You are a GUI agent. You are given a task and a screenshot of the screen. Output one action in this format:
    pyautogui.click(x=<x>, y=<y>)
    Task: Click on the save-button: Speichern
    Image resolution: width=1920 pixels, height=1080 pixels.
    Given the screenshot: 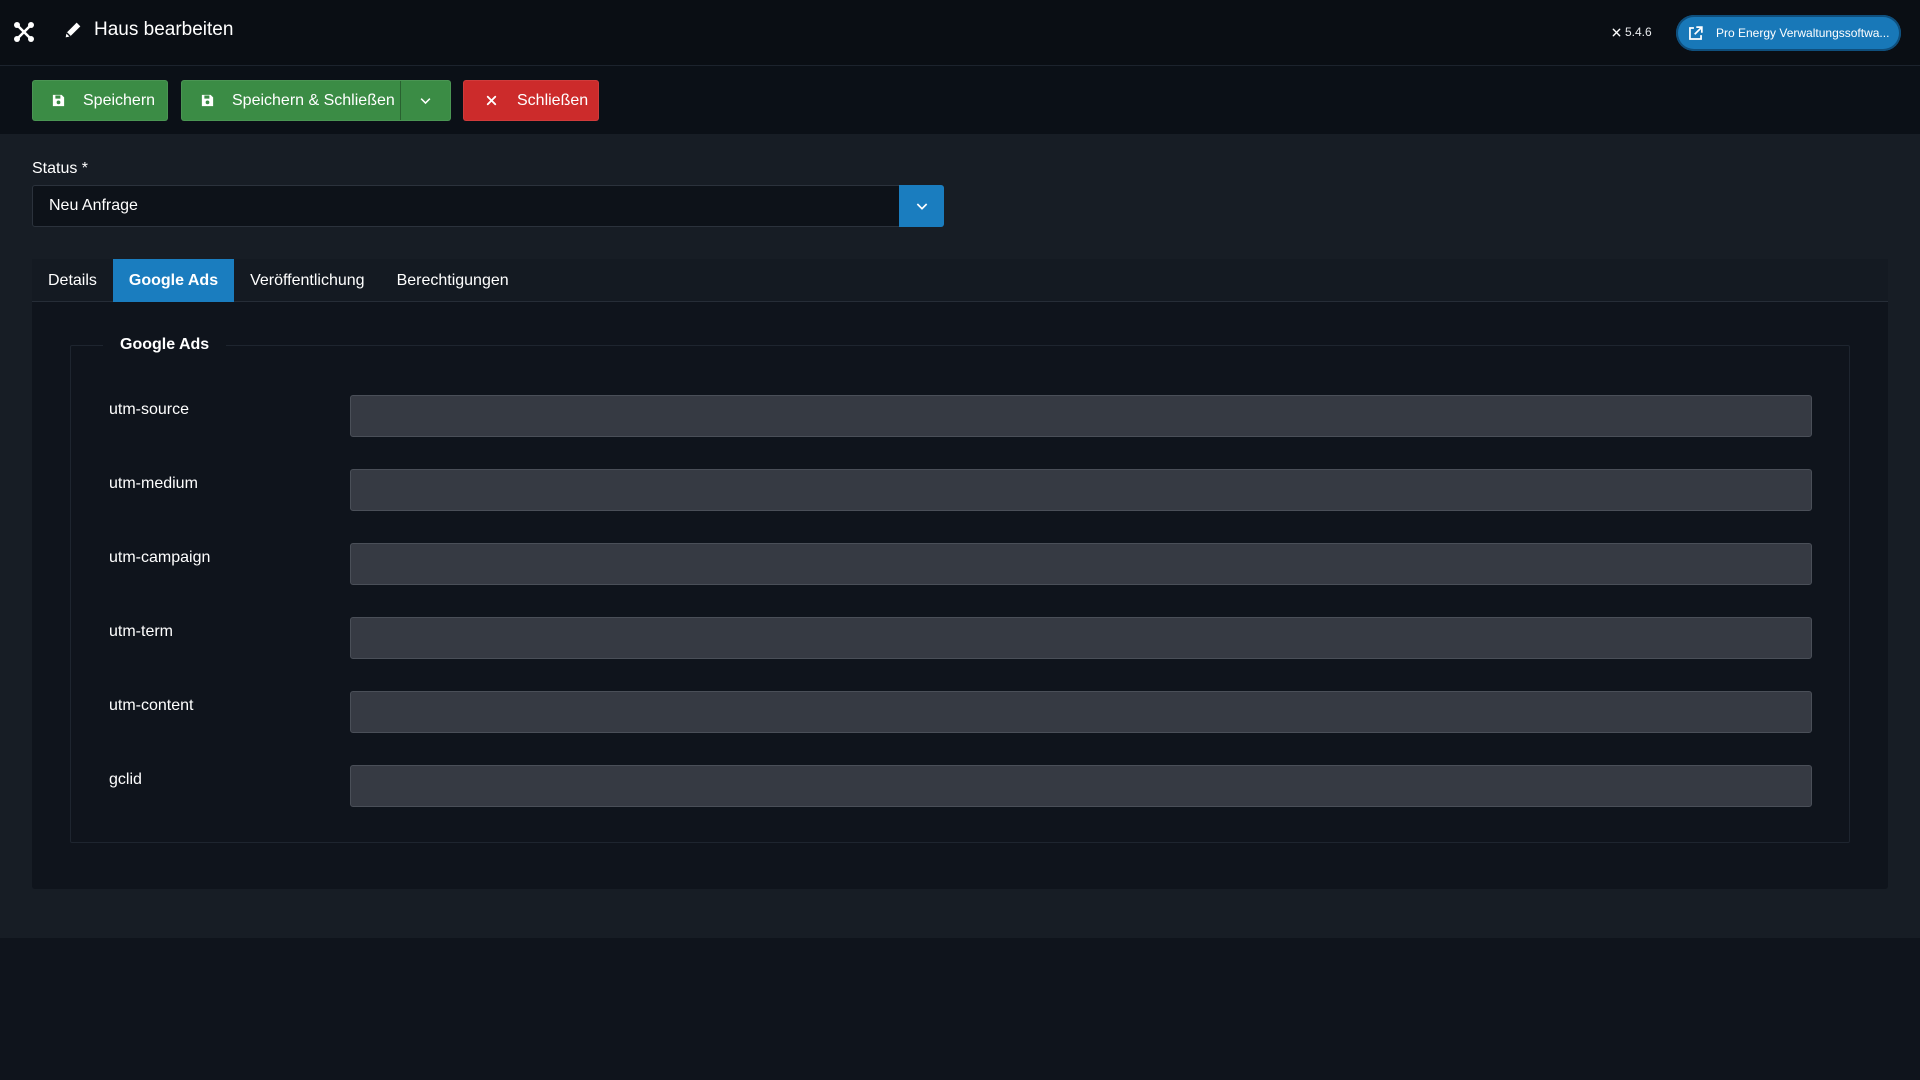 What is the action you would take?
    pyautogui.click(x=100, y=100)
    